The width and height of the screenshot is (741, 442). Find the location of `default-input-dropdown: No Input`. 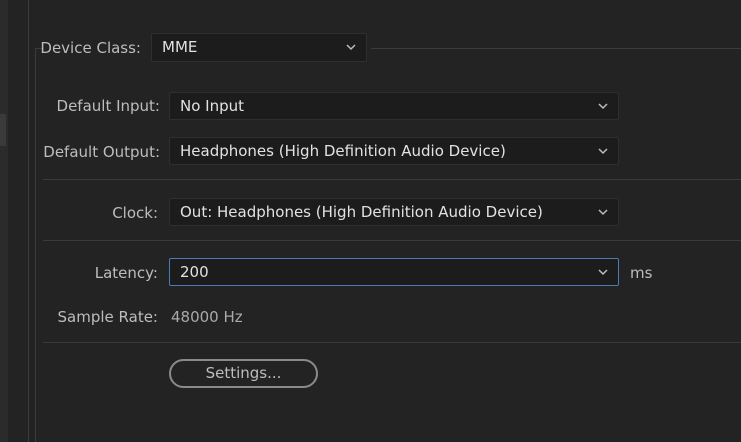

default-input-dropdown: No Input is located at coordinates (394, 106).